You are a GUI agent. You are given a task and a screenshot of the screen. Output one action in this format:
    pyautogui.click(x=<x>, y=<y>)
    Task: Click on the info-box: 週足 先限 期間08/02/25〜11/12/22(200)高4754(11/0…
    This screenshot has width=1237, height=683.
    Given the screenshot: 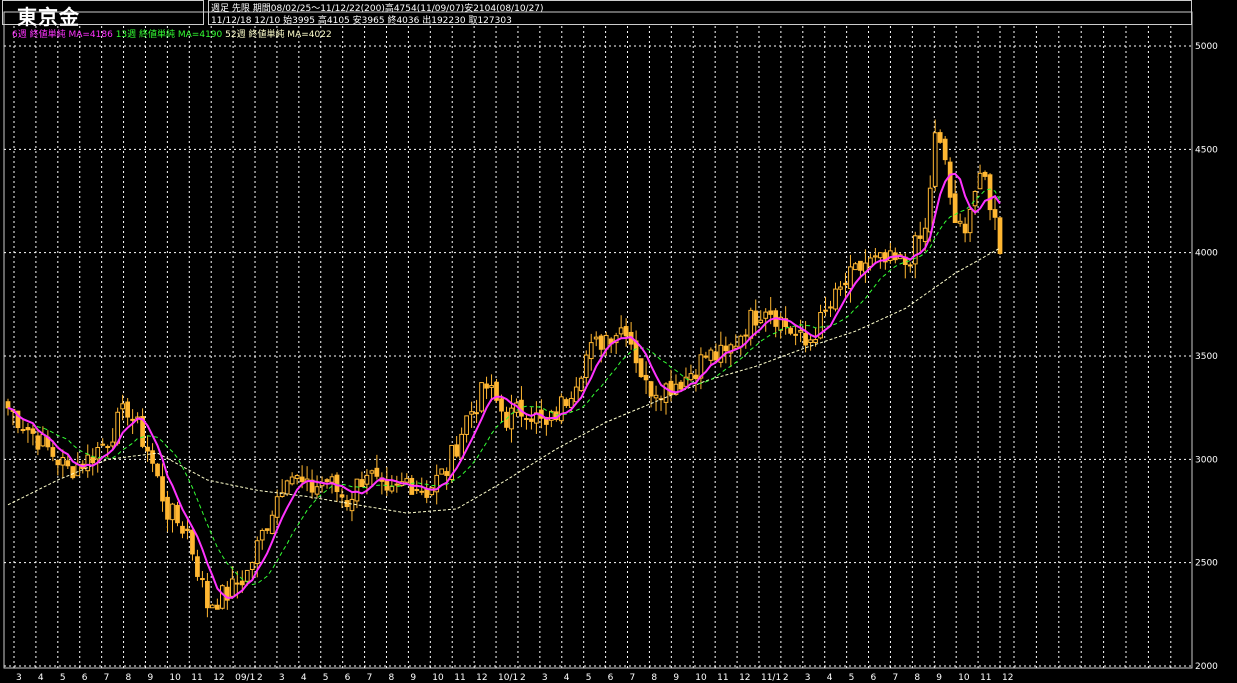 What is the action you would take?
    pyautogui.click(x=700, y=13)
    